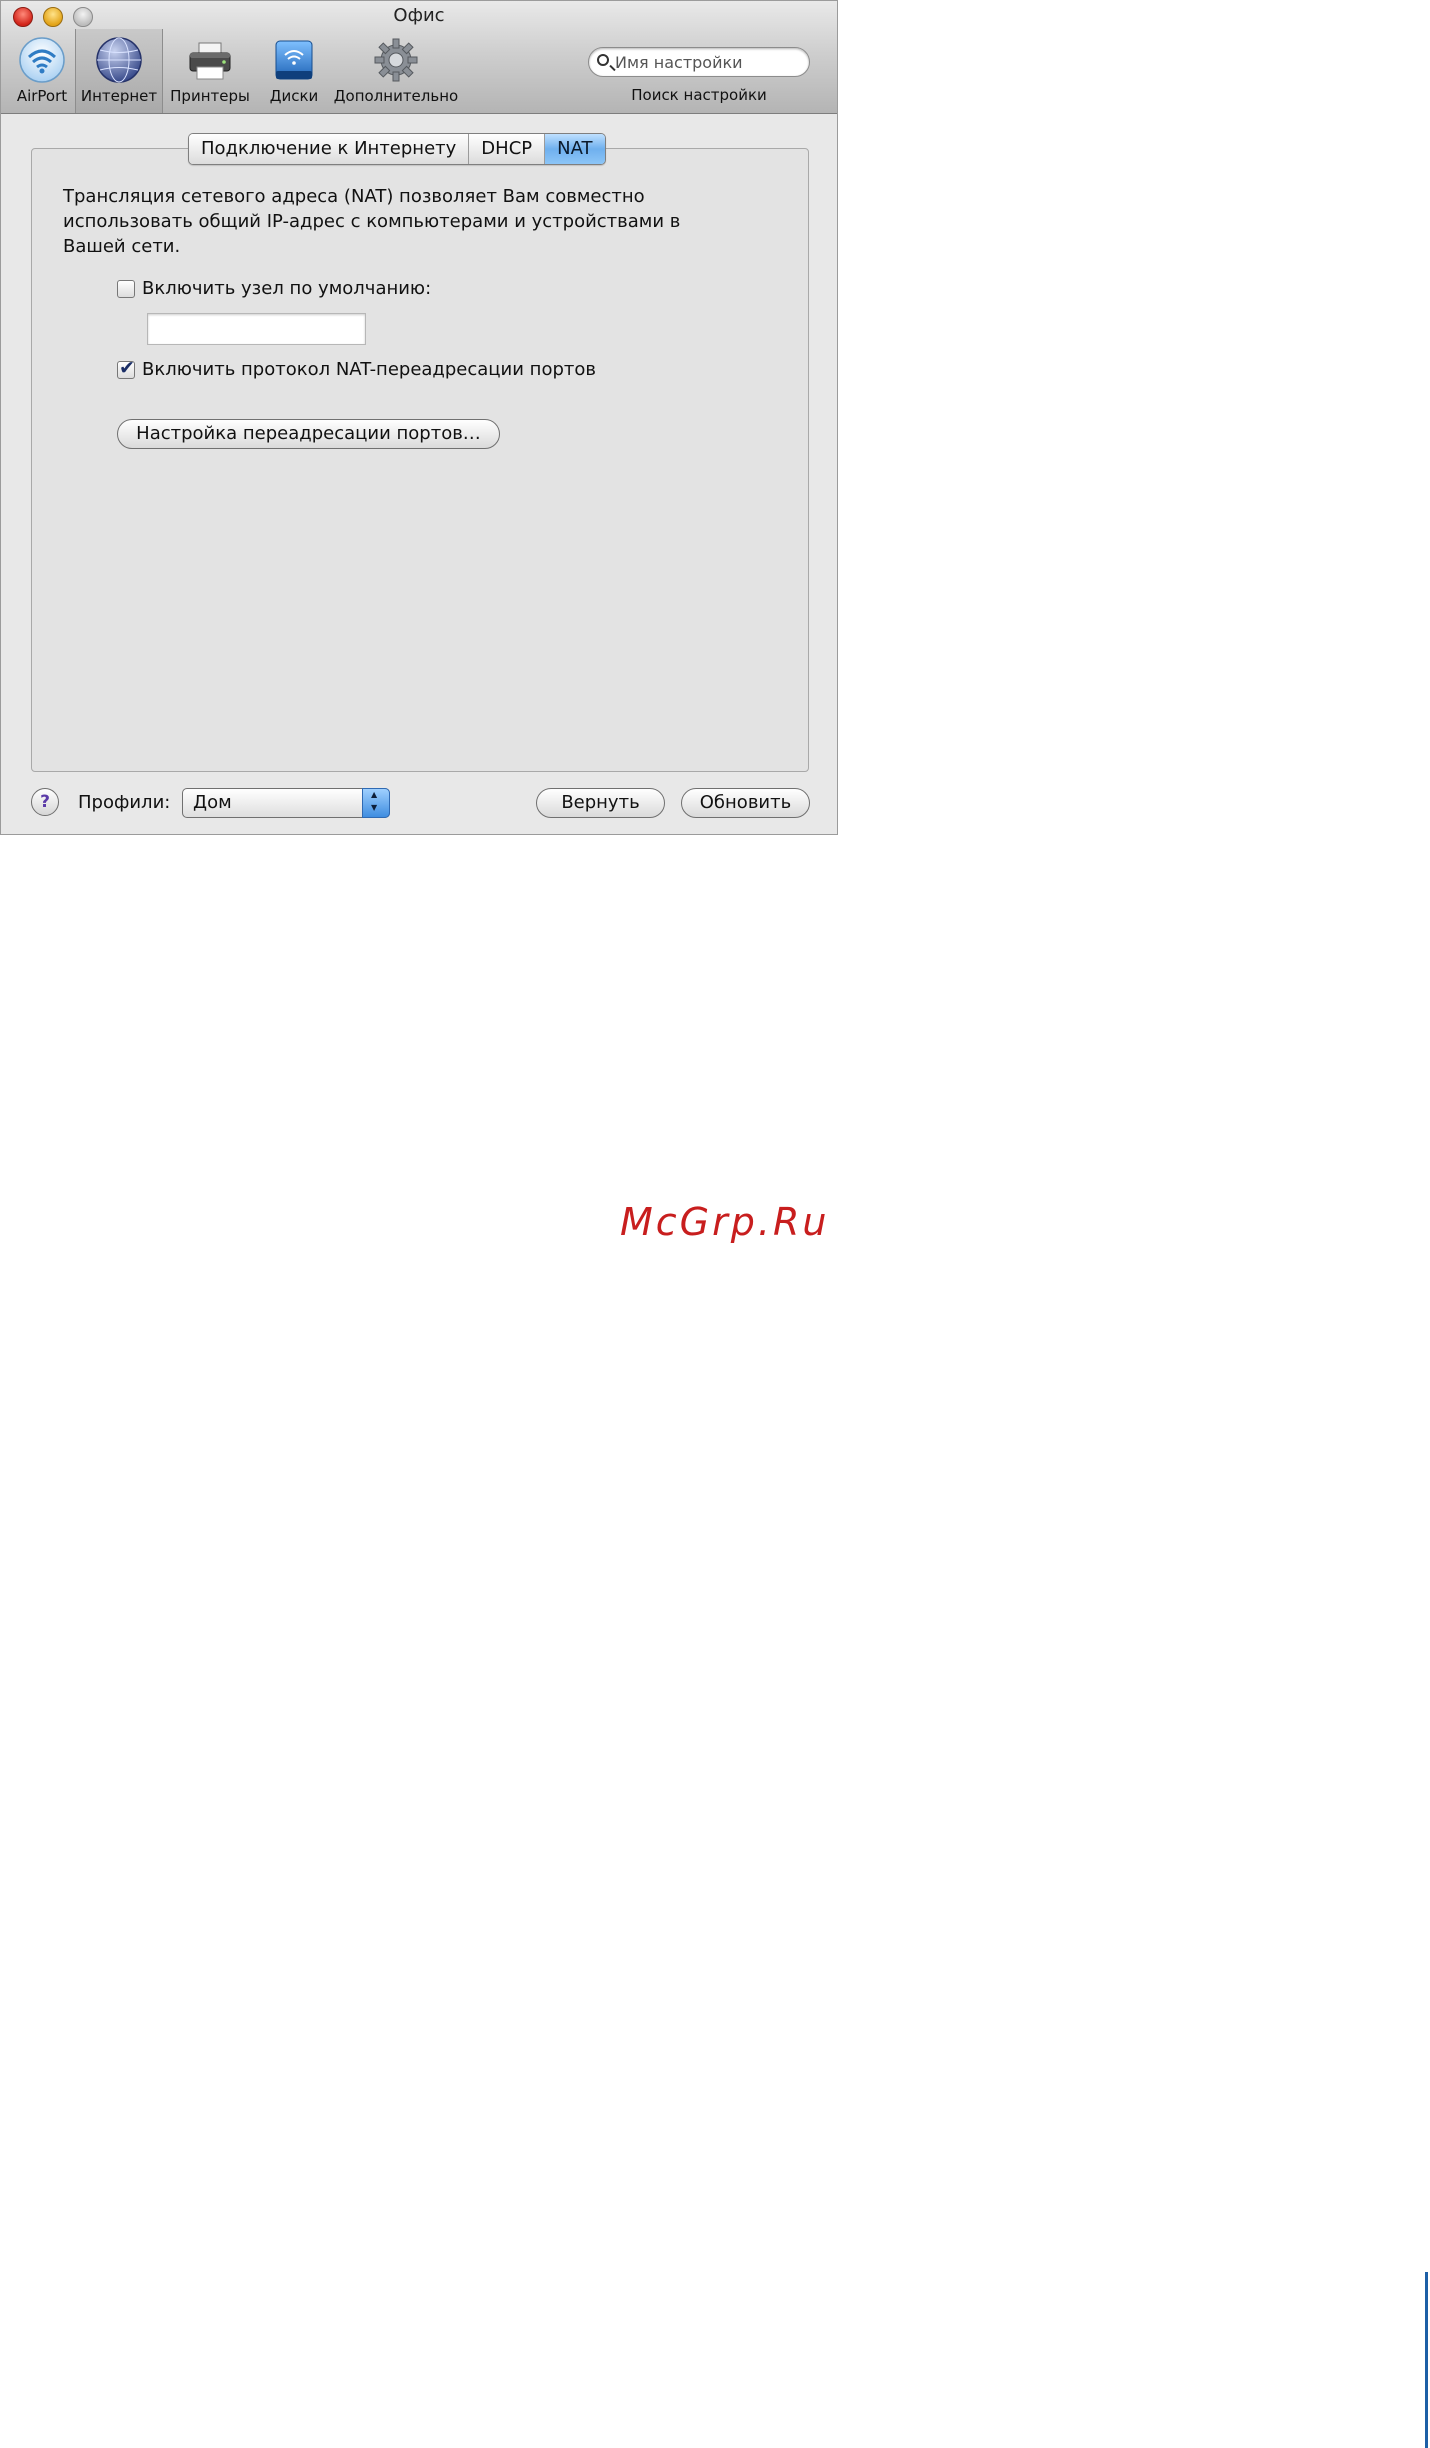  Describe the element at coordinates (709, 62) in the screenshot. I see `search-input` at that location.